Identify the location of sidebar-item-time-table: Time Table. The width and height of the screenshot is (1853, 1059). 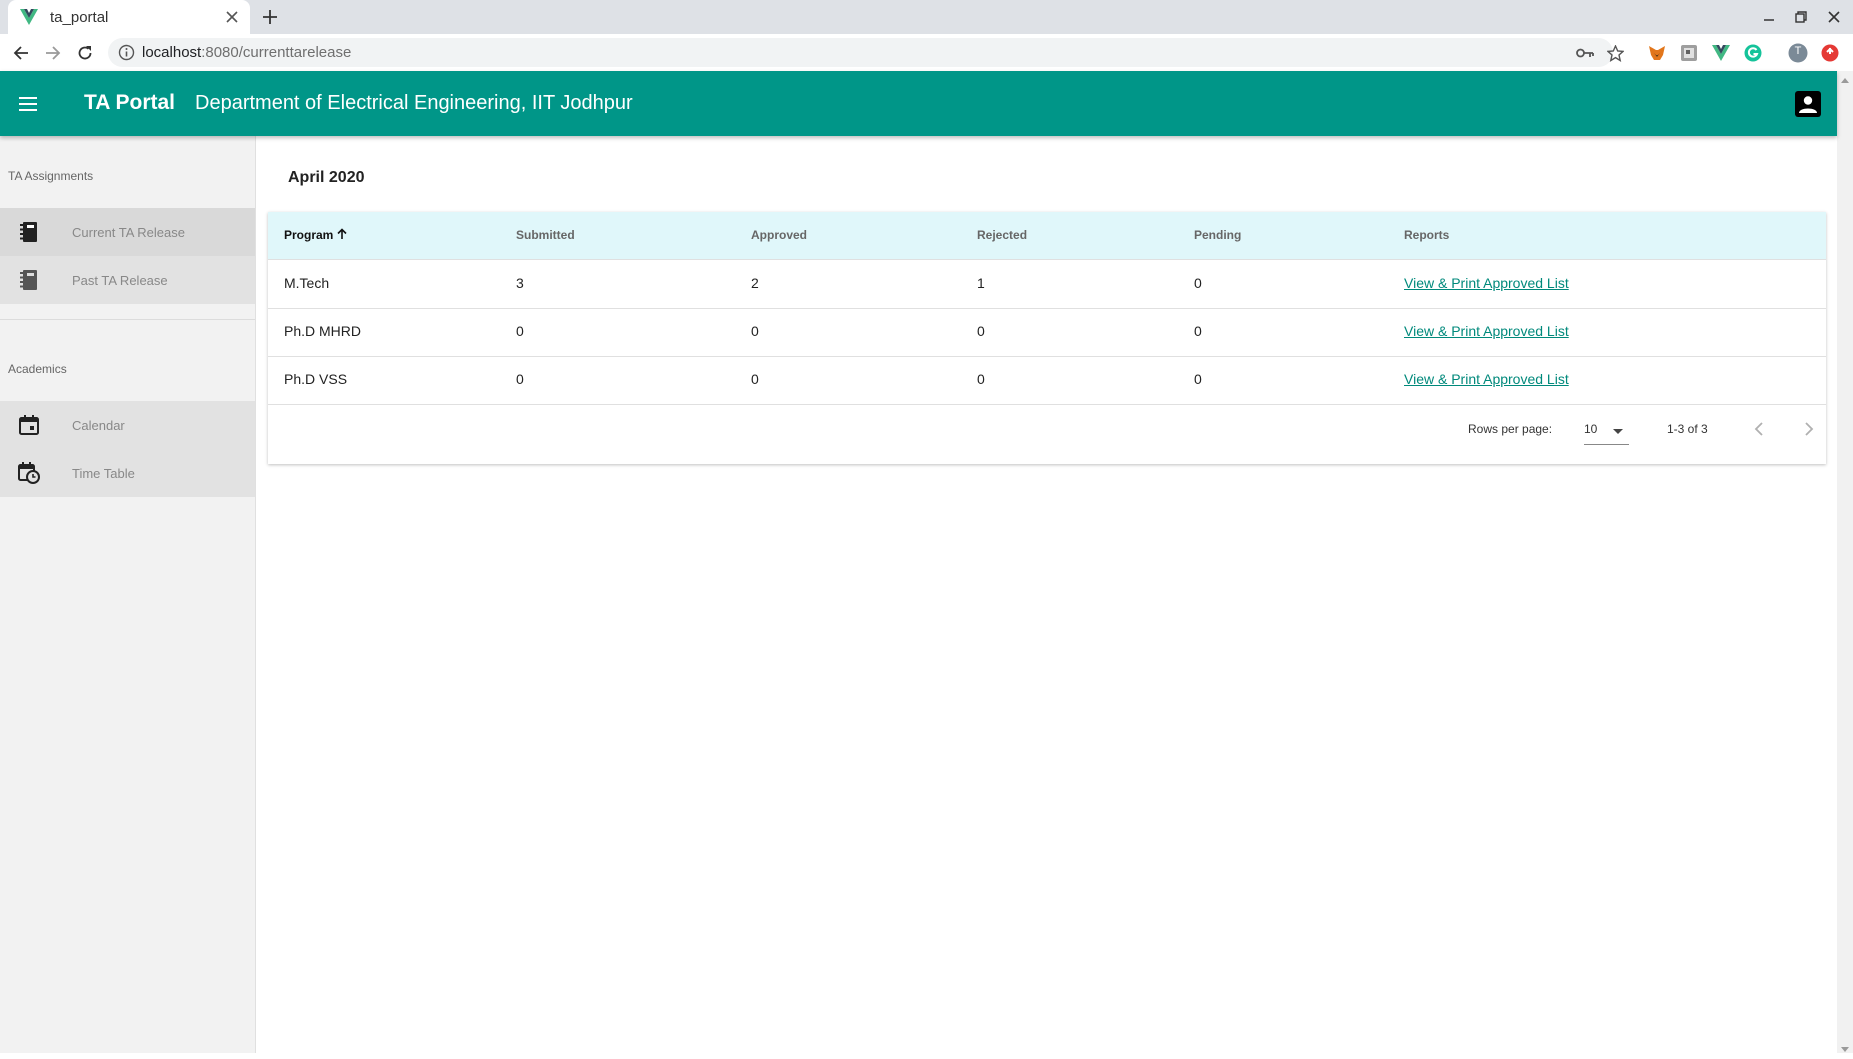
(127, 473).